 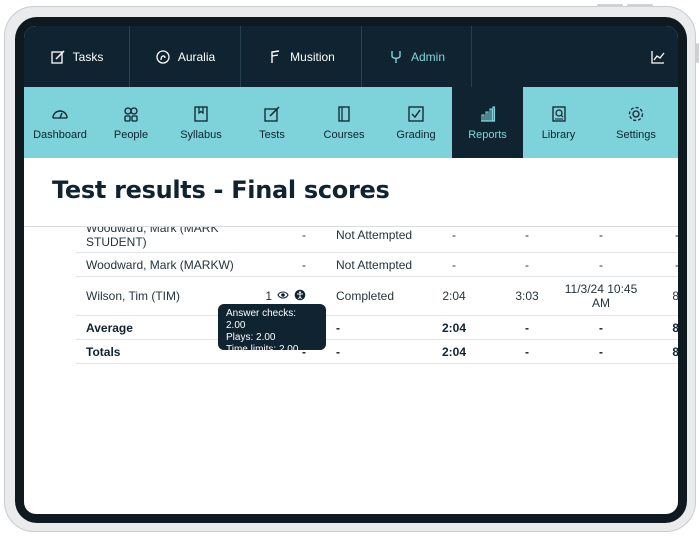 What do you see at coordinates (58, 56) in the screenshot?
I see `edit-icon` at bounding box center [58, 56].